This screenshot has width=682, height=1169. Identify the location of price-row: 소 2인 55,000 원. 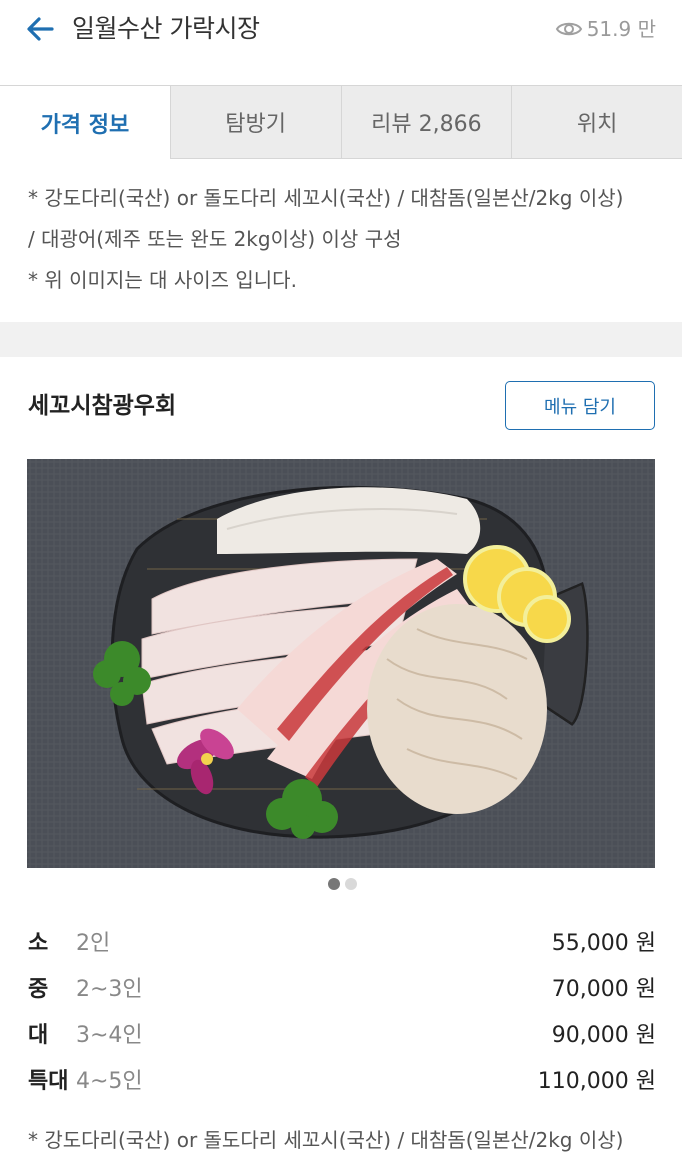
(342, 941).